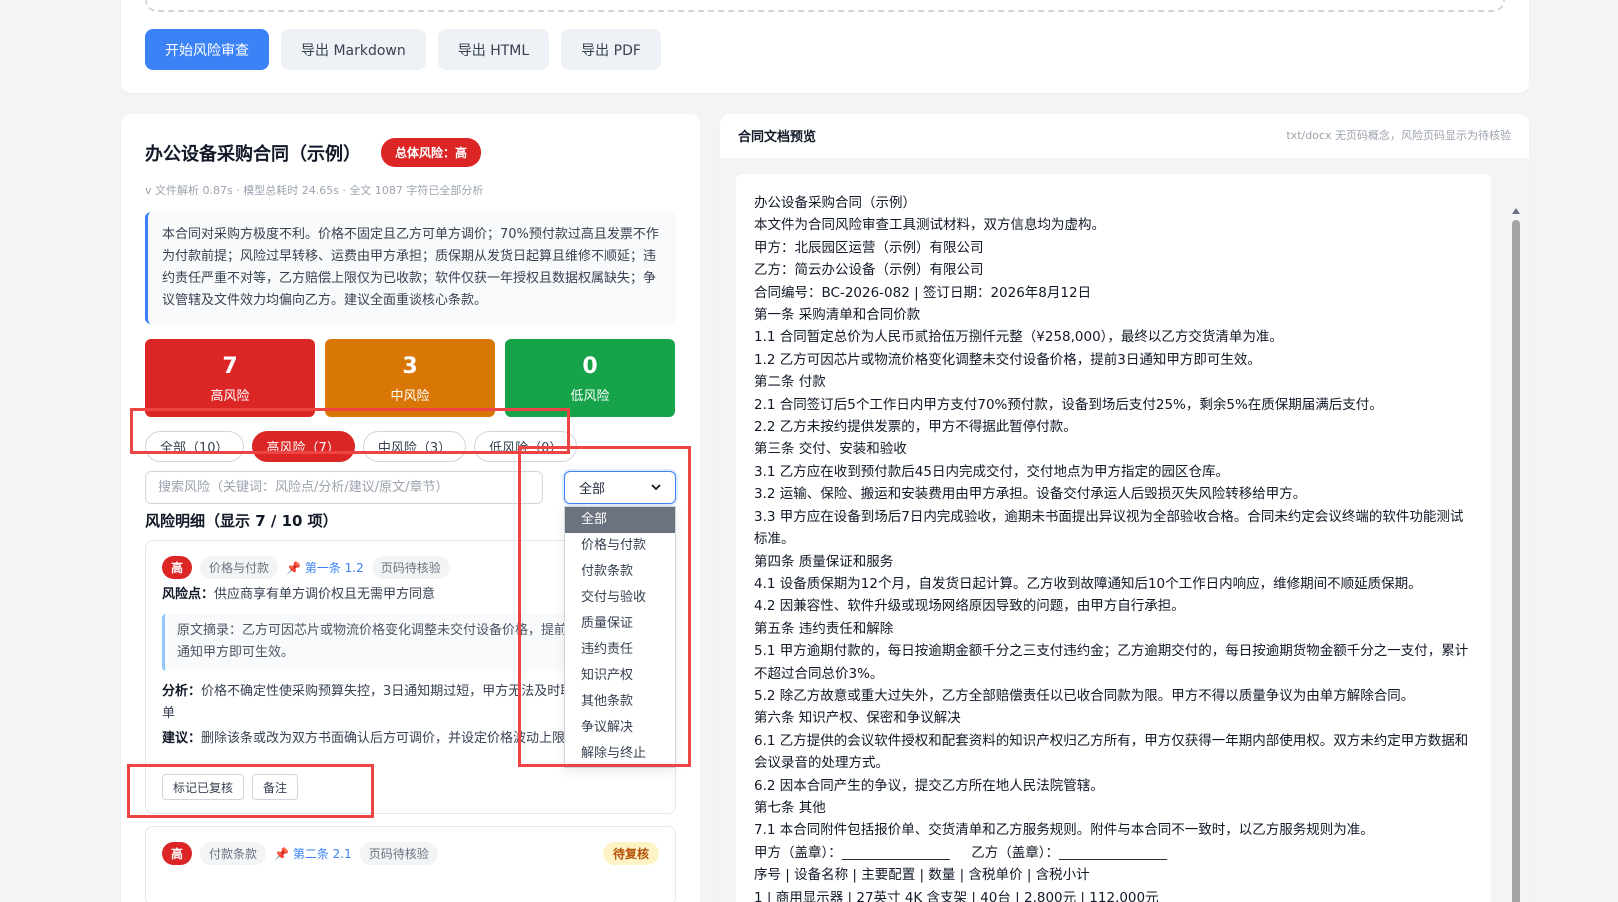 This screenshot has height=902, width=1618. I want to click on category-option: 全部, so click(620, 520).